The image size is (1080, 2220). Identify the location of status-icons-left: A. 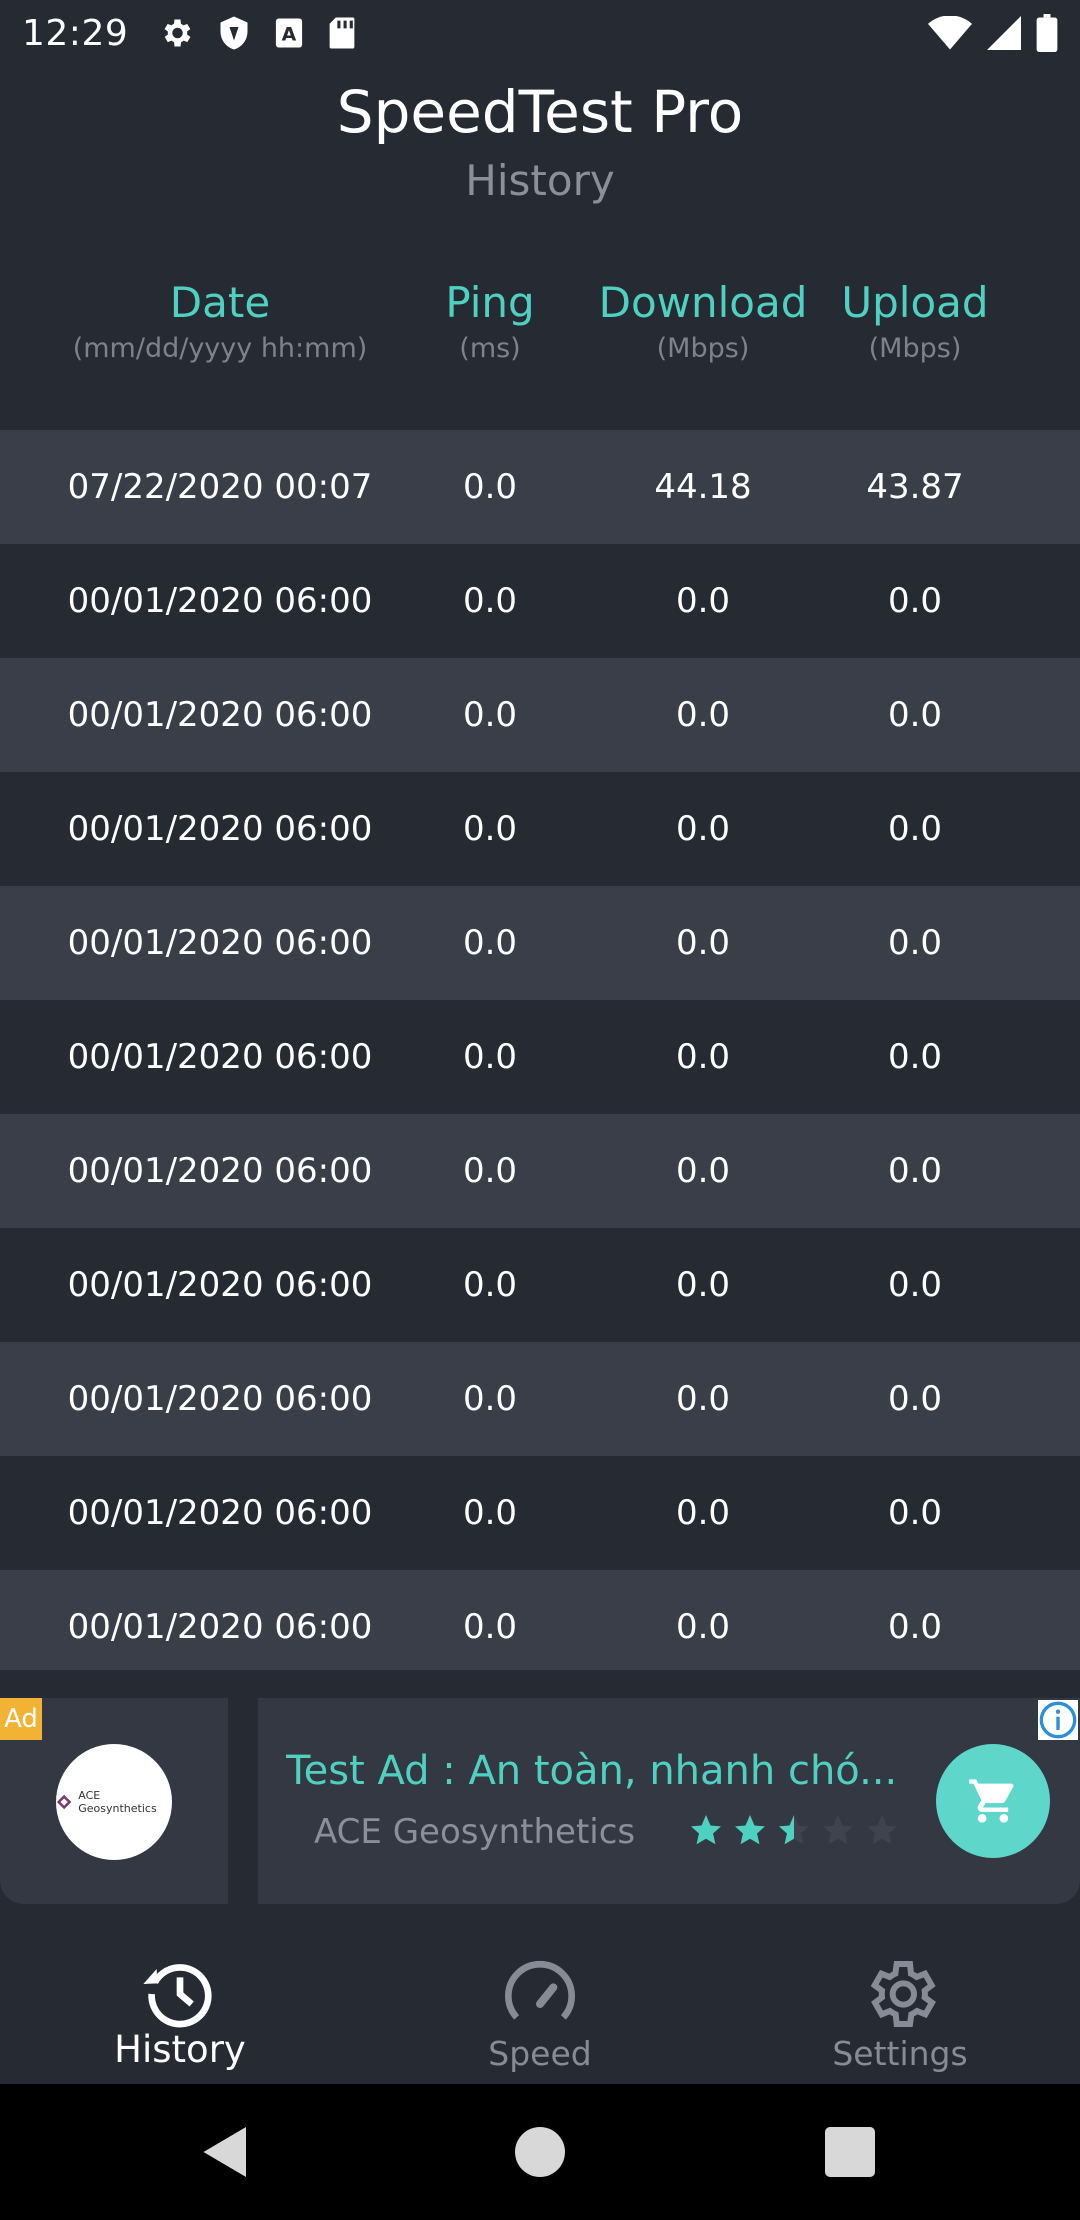
(257, 33).